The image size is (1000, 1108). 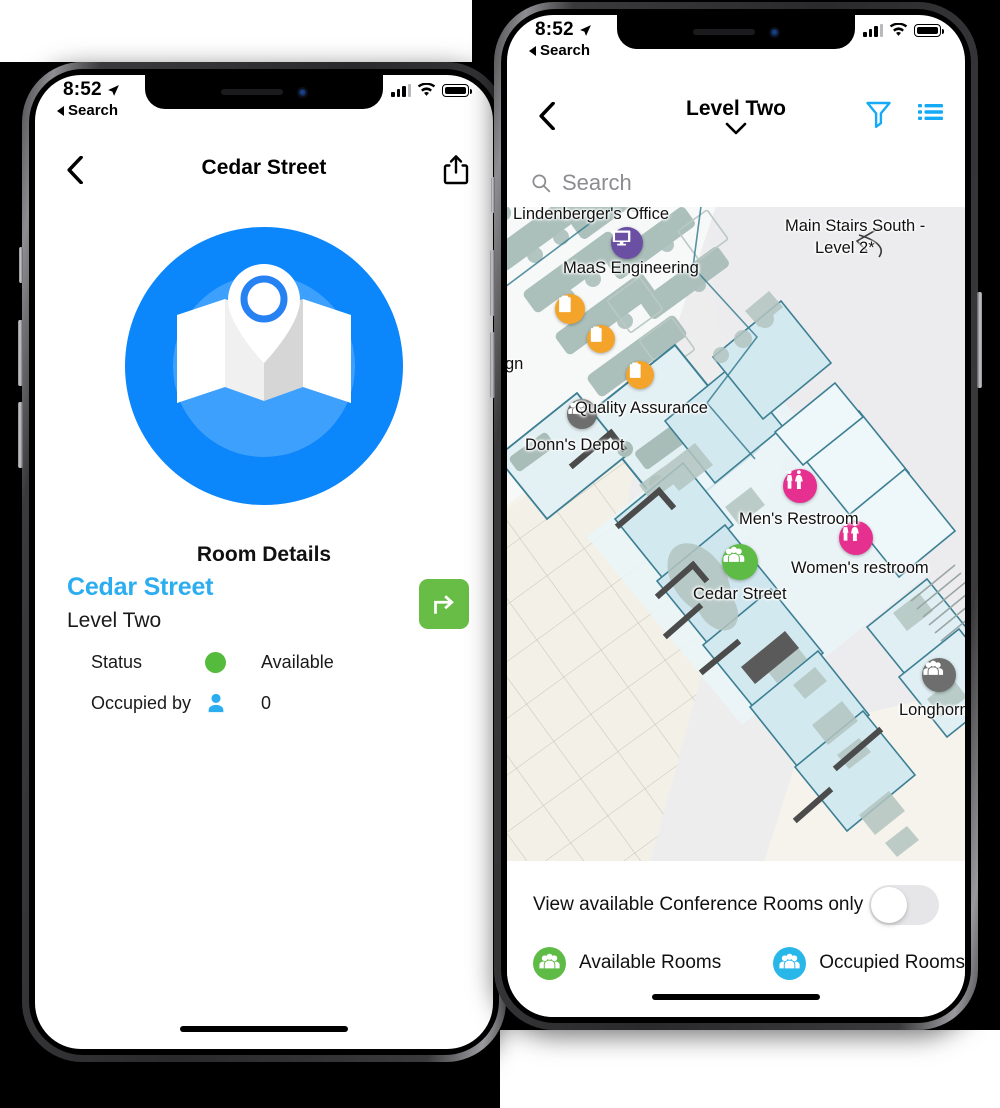 I want to click on share-icon, so click(x=456, y=169).